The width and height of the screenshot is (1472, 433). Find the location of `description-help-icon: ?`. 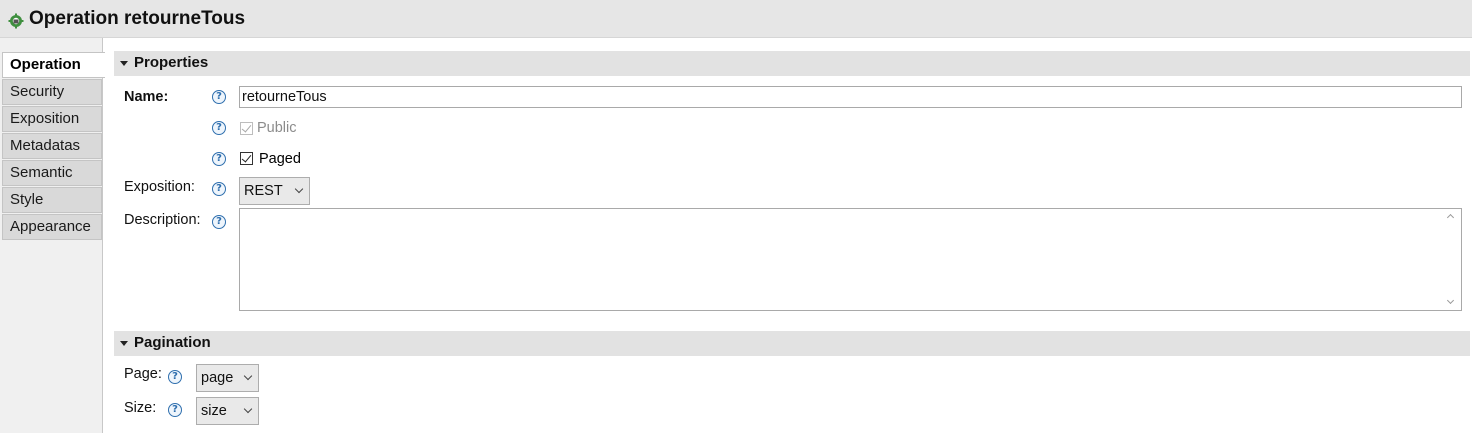

description-help-icon: ? is located at coordinates (219, 222).